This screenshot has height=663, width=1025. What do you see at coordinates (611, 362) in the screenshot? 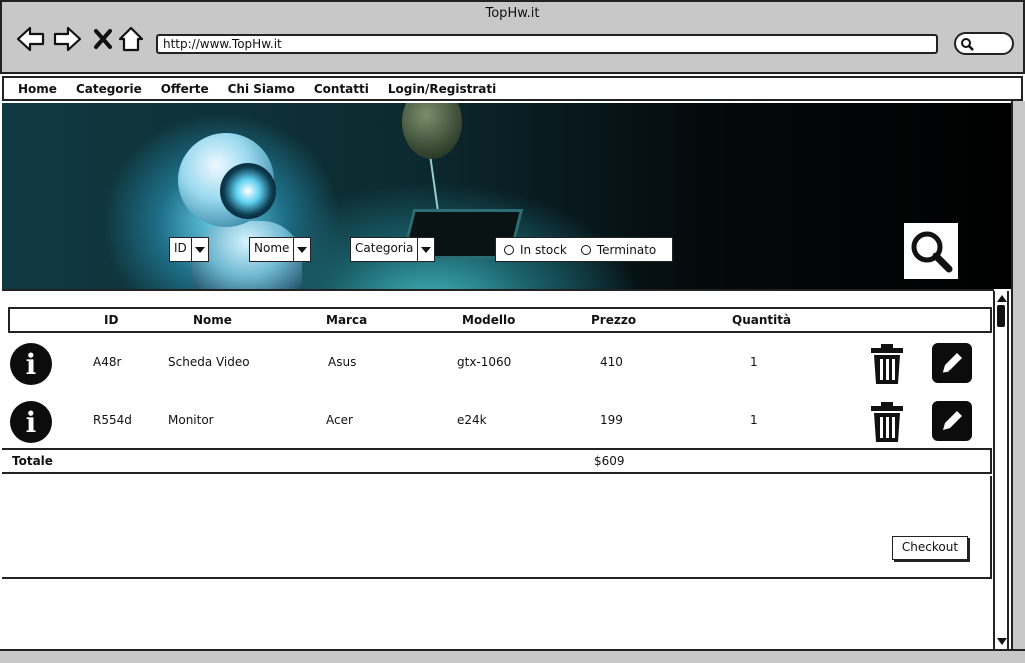
I see `cell-prezzo: 410` at bounding box center [611, 362].